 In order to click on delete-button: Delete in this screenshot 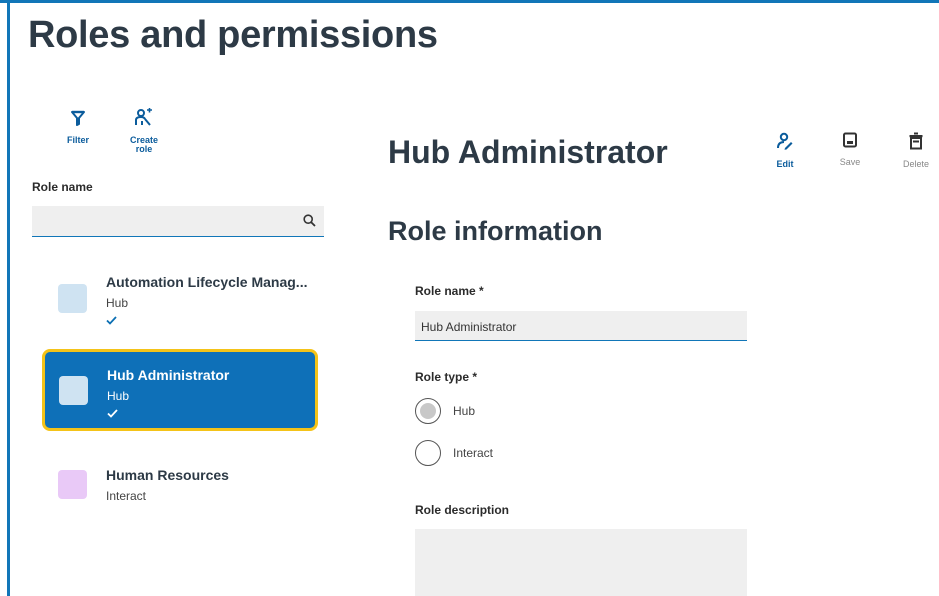, I will do `click(916, 150)`.